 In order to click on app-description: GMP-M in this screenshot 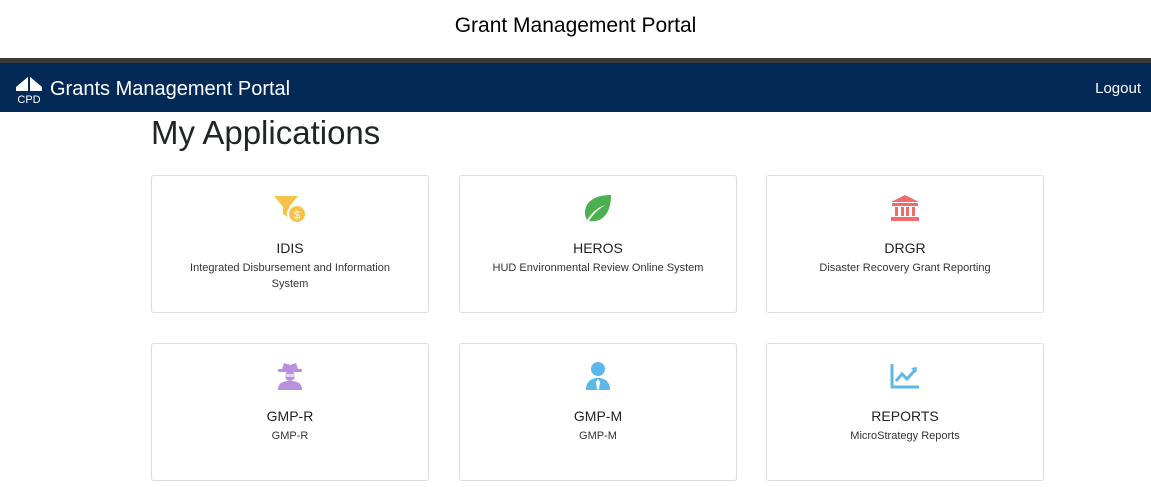, I will do `click(598, 436)`.